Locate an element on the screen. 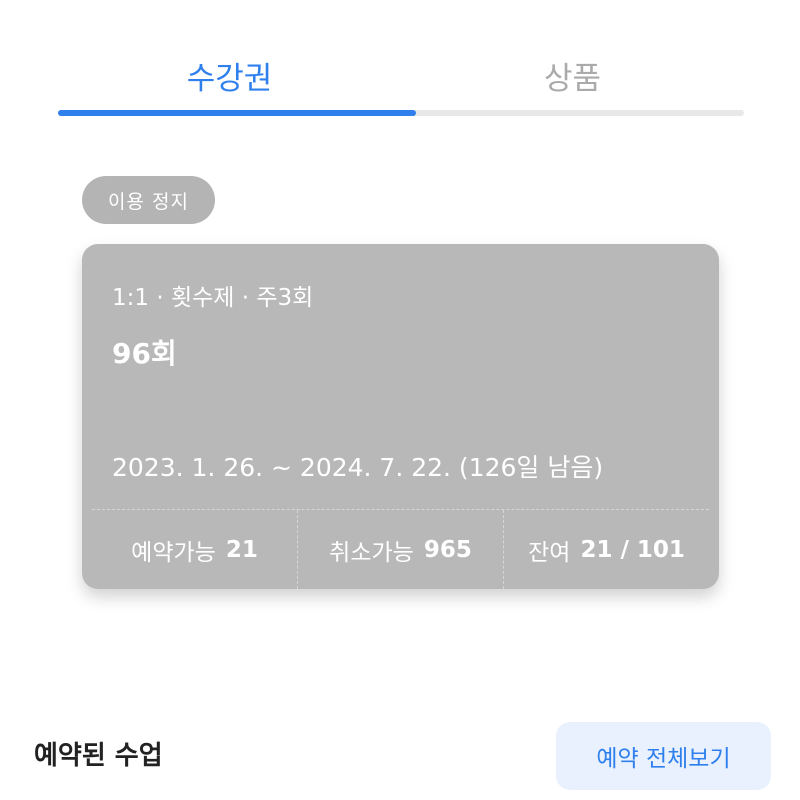 This screenshot has height=800, width=800. tab-pass-label: 수강권 is located at coordinates (229, 78).